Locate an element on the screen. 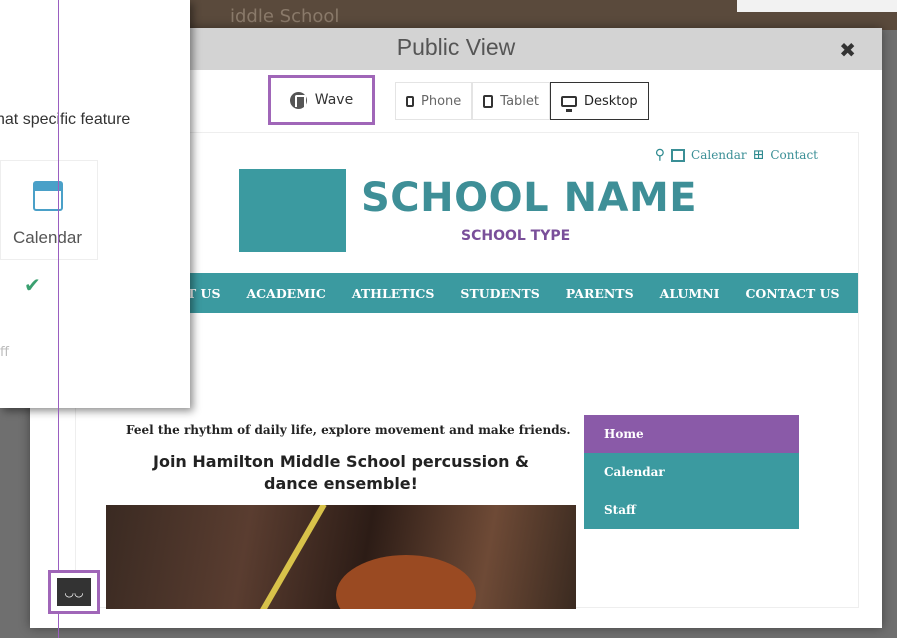 The image size is (897, 638). accessibility-icon is located at coordinates (298, 100).